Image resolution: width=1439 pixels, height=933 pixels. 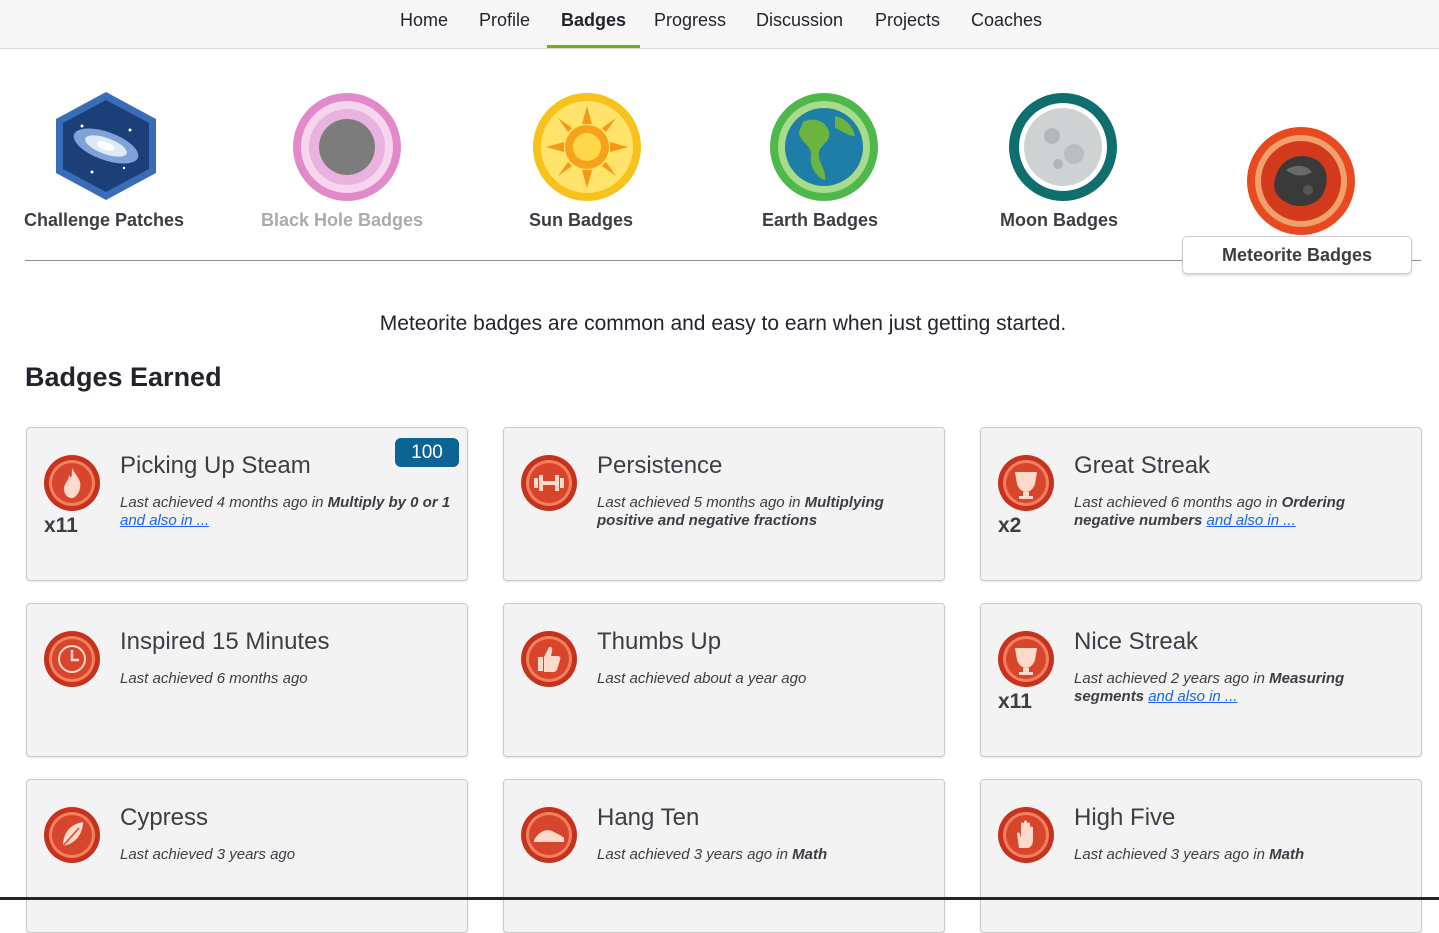 I want to click on section-title: Badges Earned, so click(x=123, y=377).